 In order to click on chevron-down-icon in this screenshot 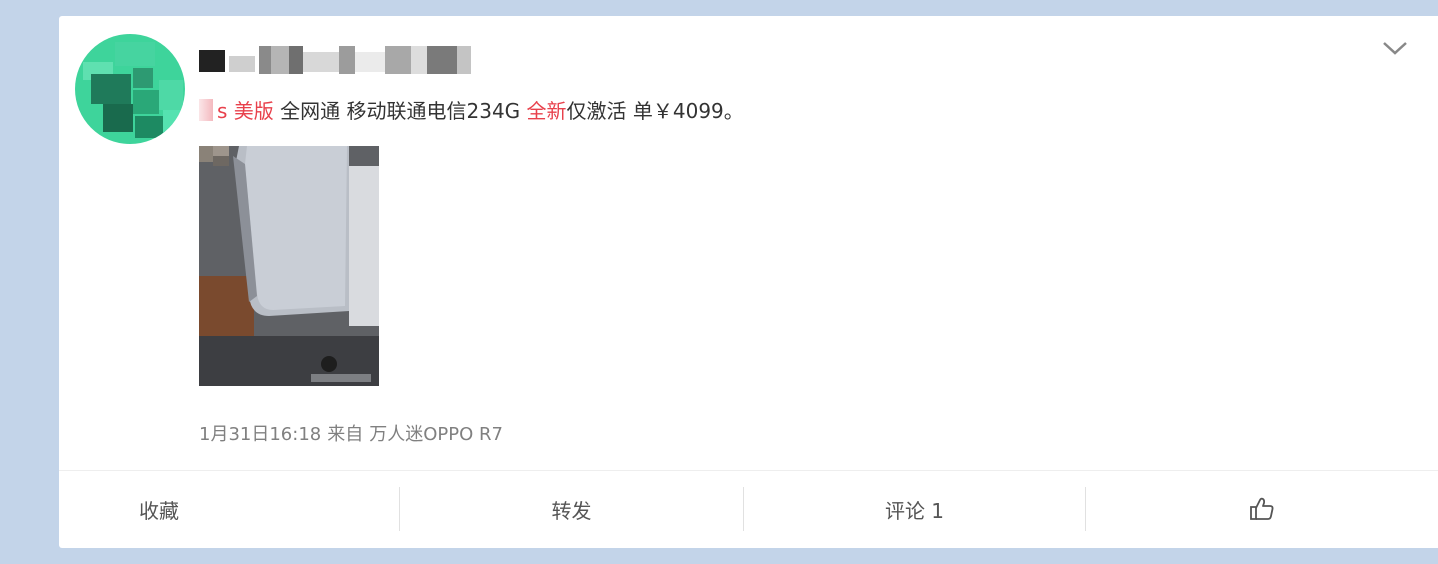, I will do `click(1395, 48)`.